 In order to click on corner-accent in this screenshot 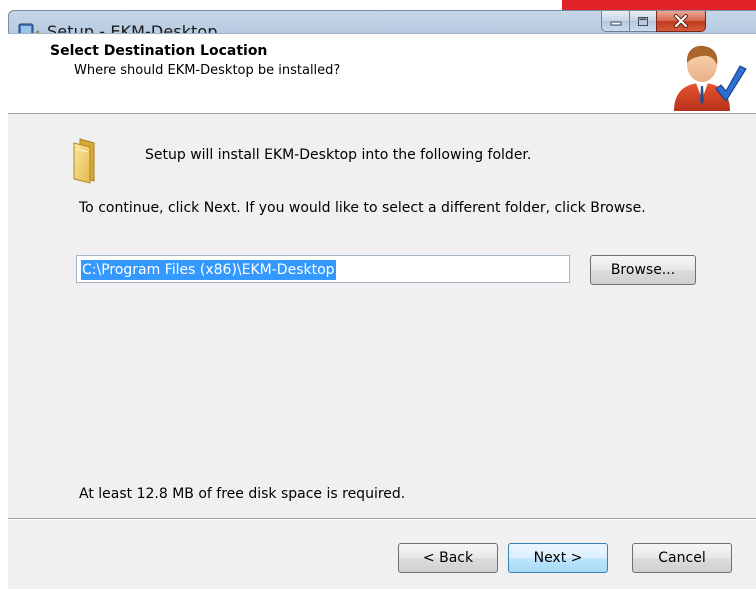, I will do `click(659, 5)`.